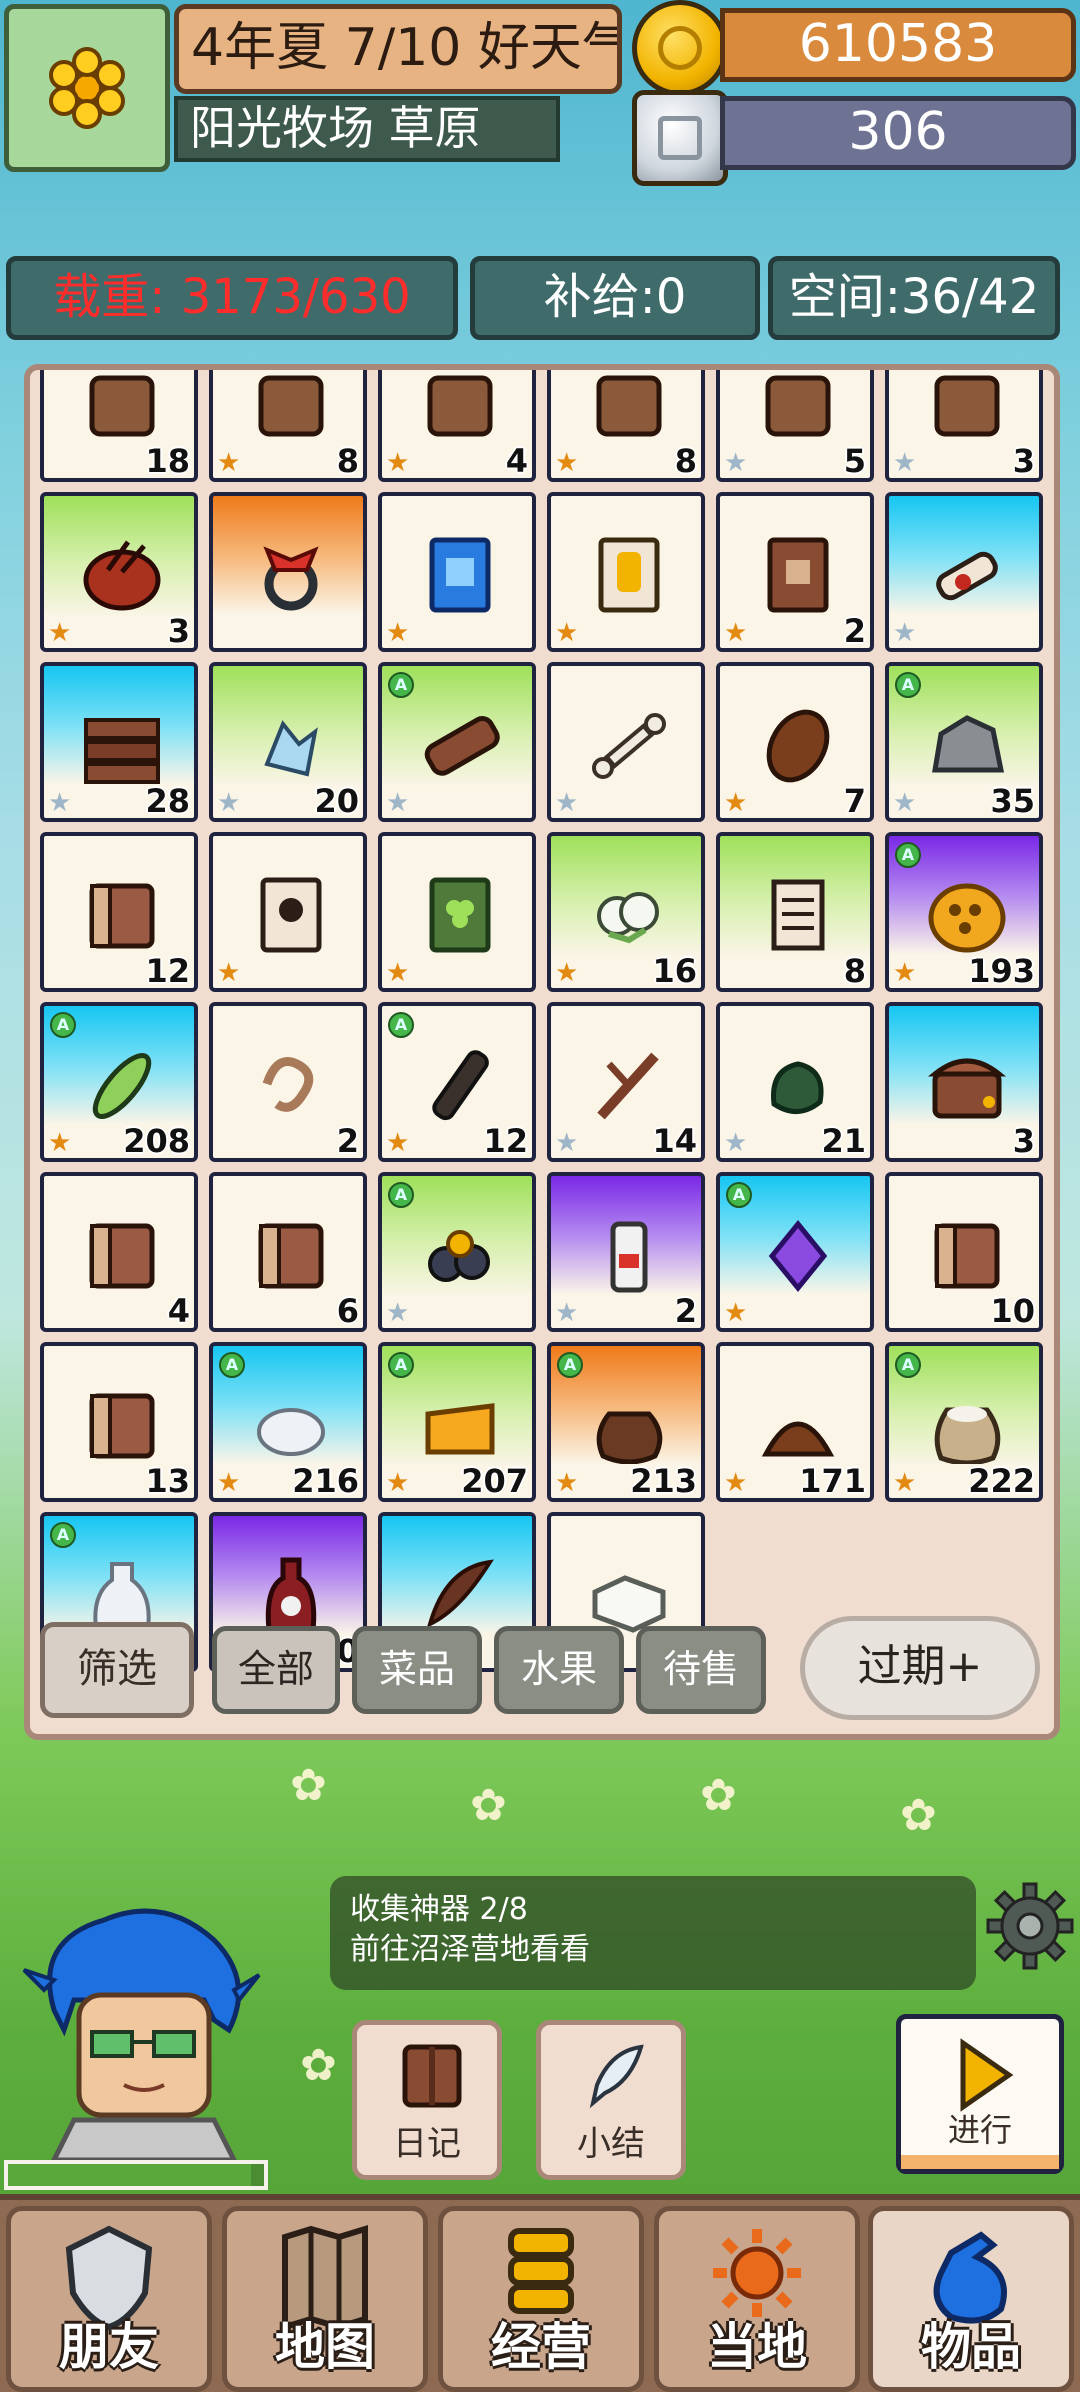 This screenshot has width=1080, height=2392. Describe the element at coordinates (626, 912) in the screenshot. I see `inventory-slot: ★ 16` at that location.